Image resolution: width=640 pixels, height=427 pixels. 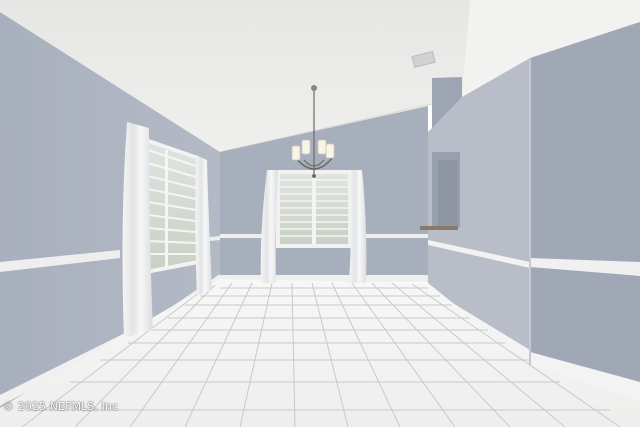 What do you see at coordinates (172, 206) in the screenshot?
I see `left-window` at bounding box center [172, 206].